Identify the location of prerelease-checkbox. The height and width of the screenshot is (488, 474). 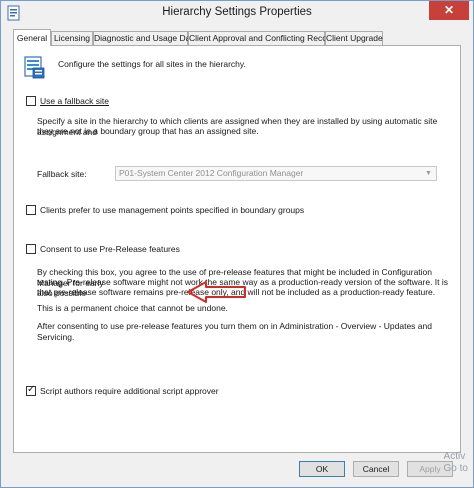
(31, 249).